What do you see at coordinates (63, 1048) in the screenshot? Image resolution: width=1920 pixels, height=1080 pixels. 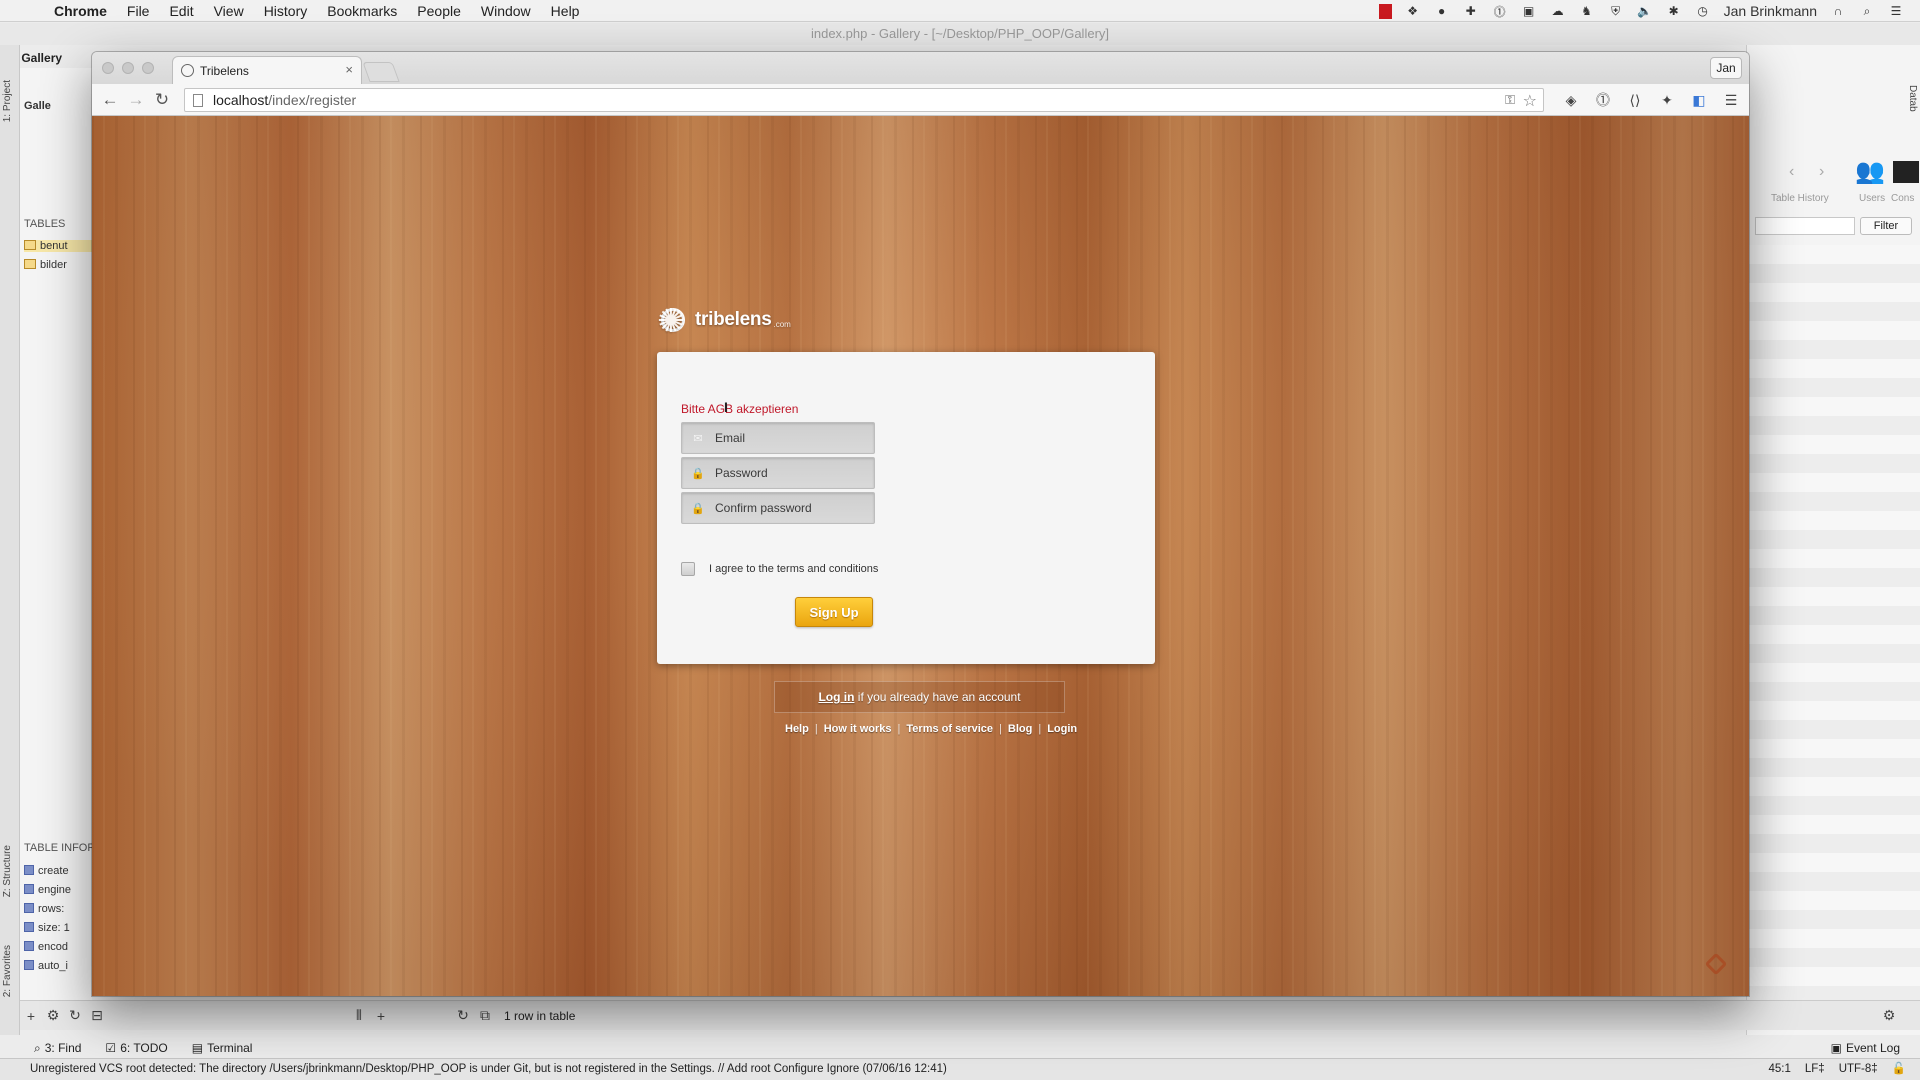 I see `find-label: 3: Find` at bounding box center [63, 1048].